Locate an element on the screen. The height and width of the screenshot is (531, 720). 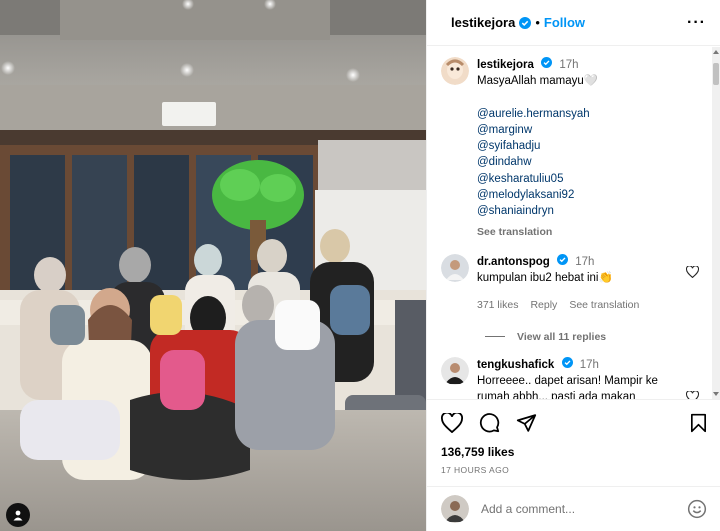
mention-link: @kesharatuliu05 is located at coordinates (582, 179).